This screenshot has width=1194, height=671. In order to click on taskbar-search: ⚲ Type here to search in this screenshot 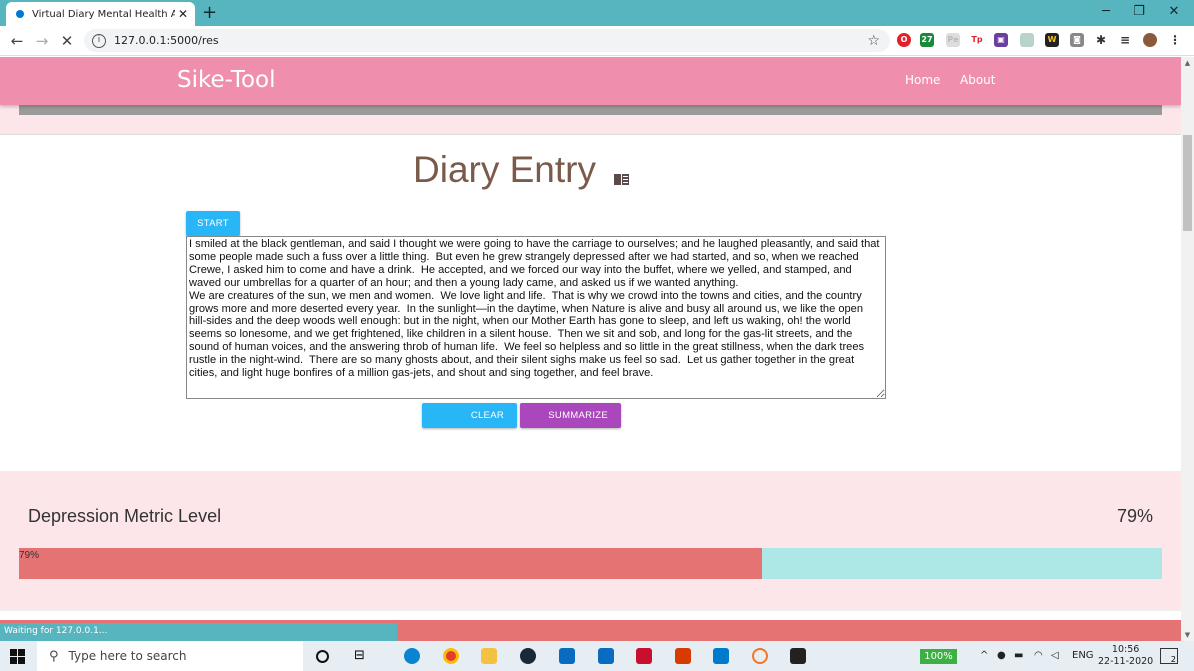, I will do `click(170, 656)`.